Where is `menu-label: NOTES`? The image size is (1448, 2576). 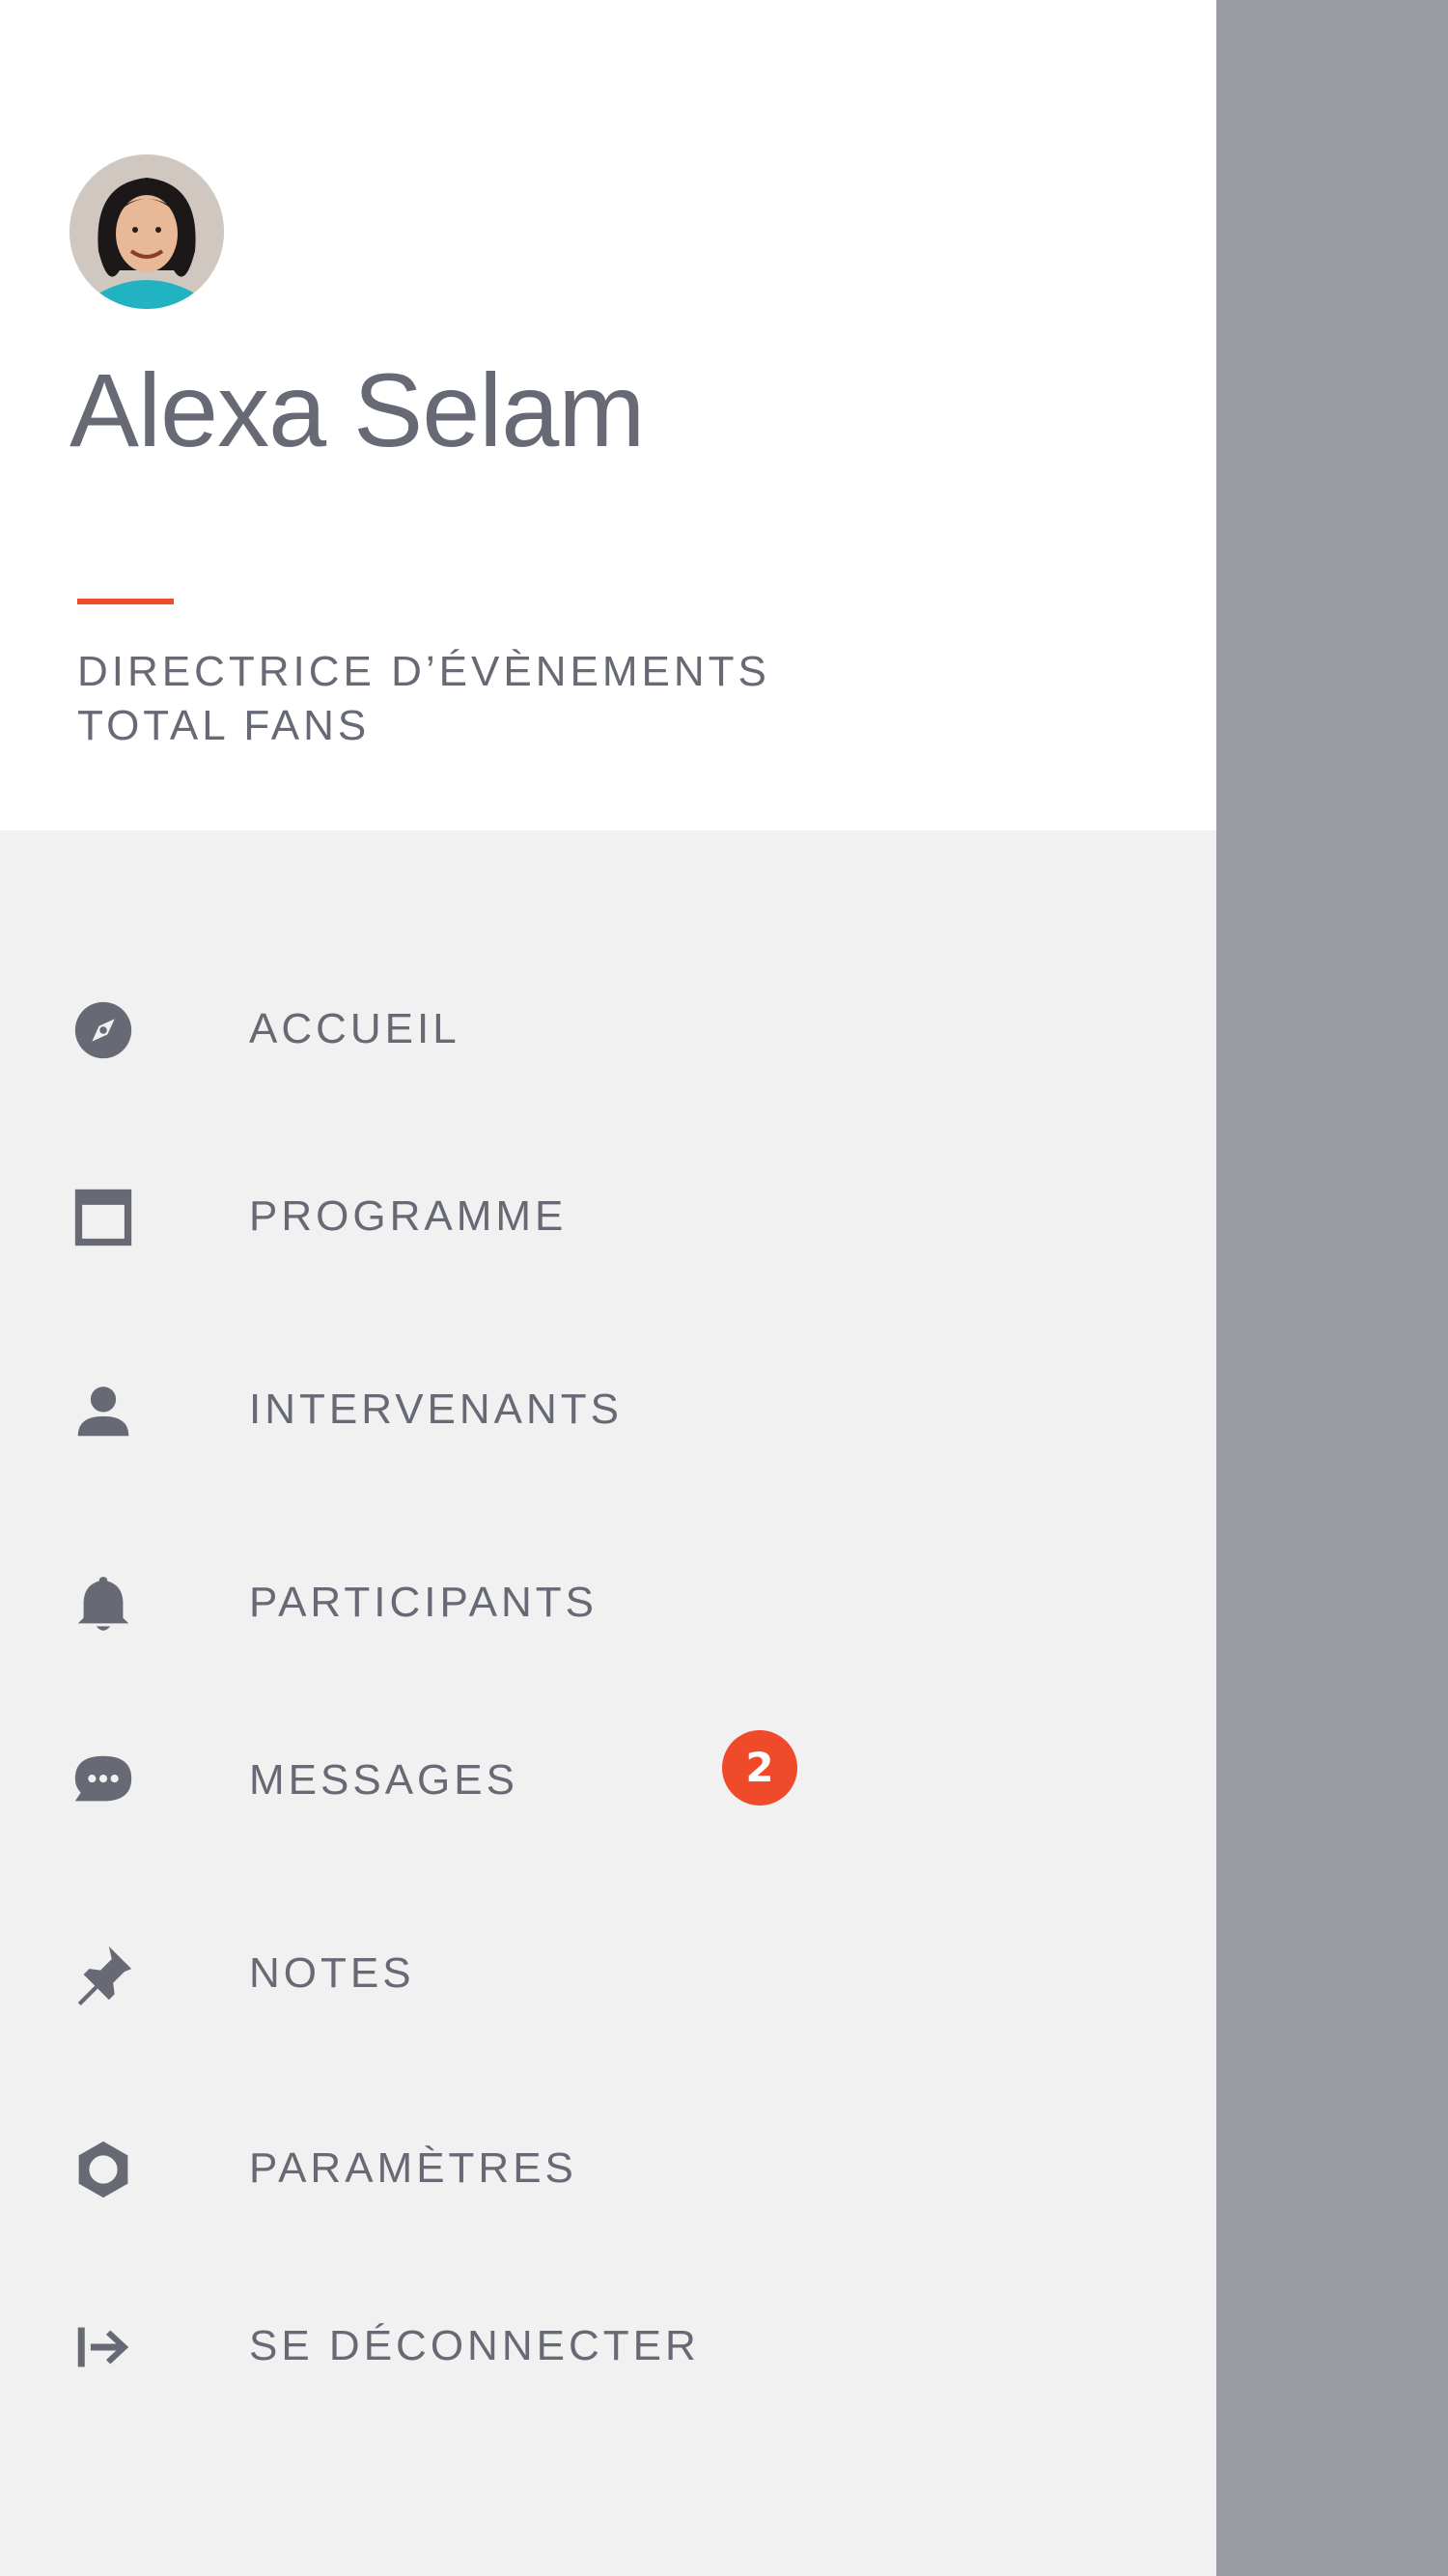 menu-label: NOTES is located at coordinates (332, 1973).